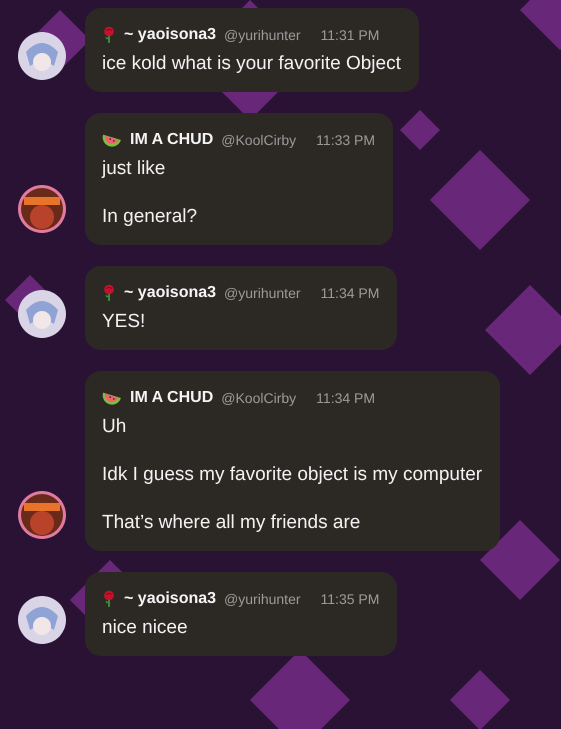 The image size is (561, 729). What do you see at coordinates (124, 322) in the screenshot?
I see `message-text: YES!` at bounding box center [124, 322].